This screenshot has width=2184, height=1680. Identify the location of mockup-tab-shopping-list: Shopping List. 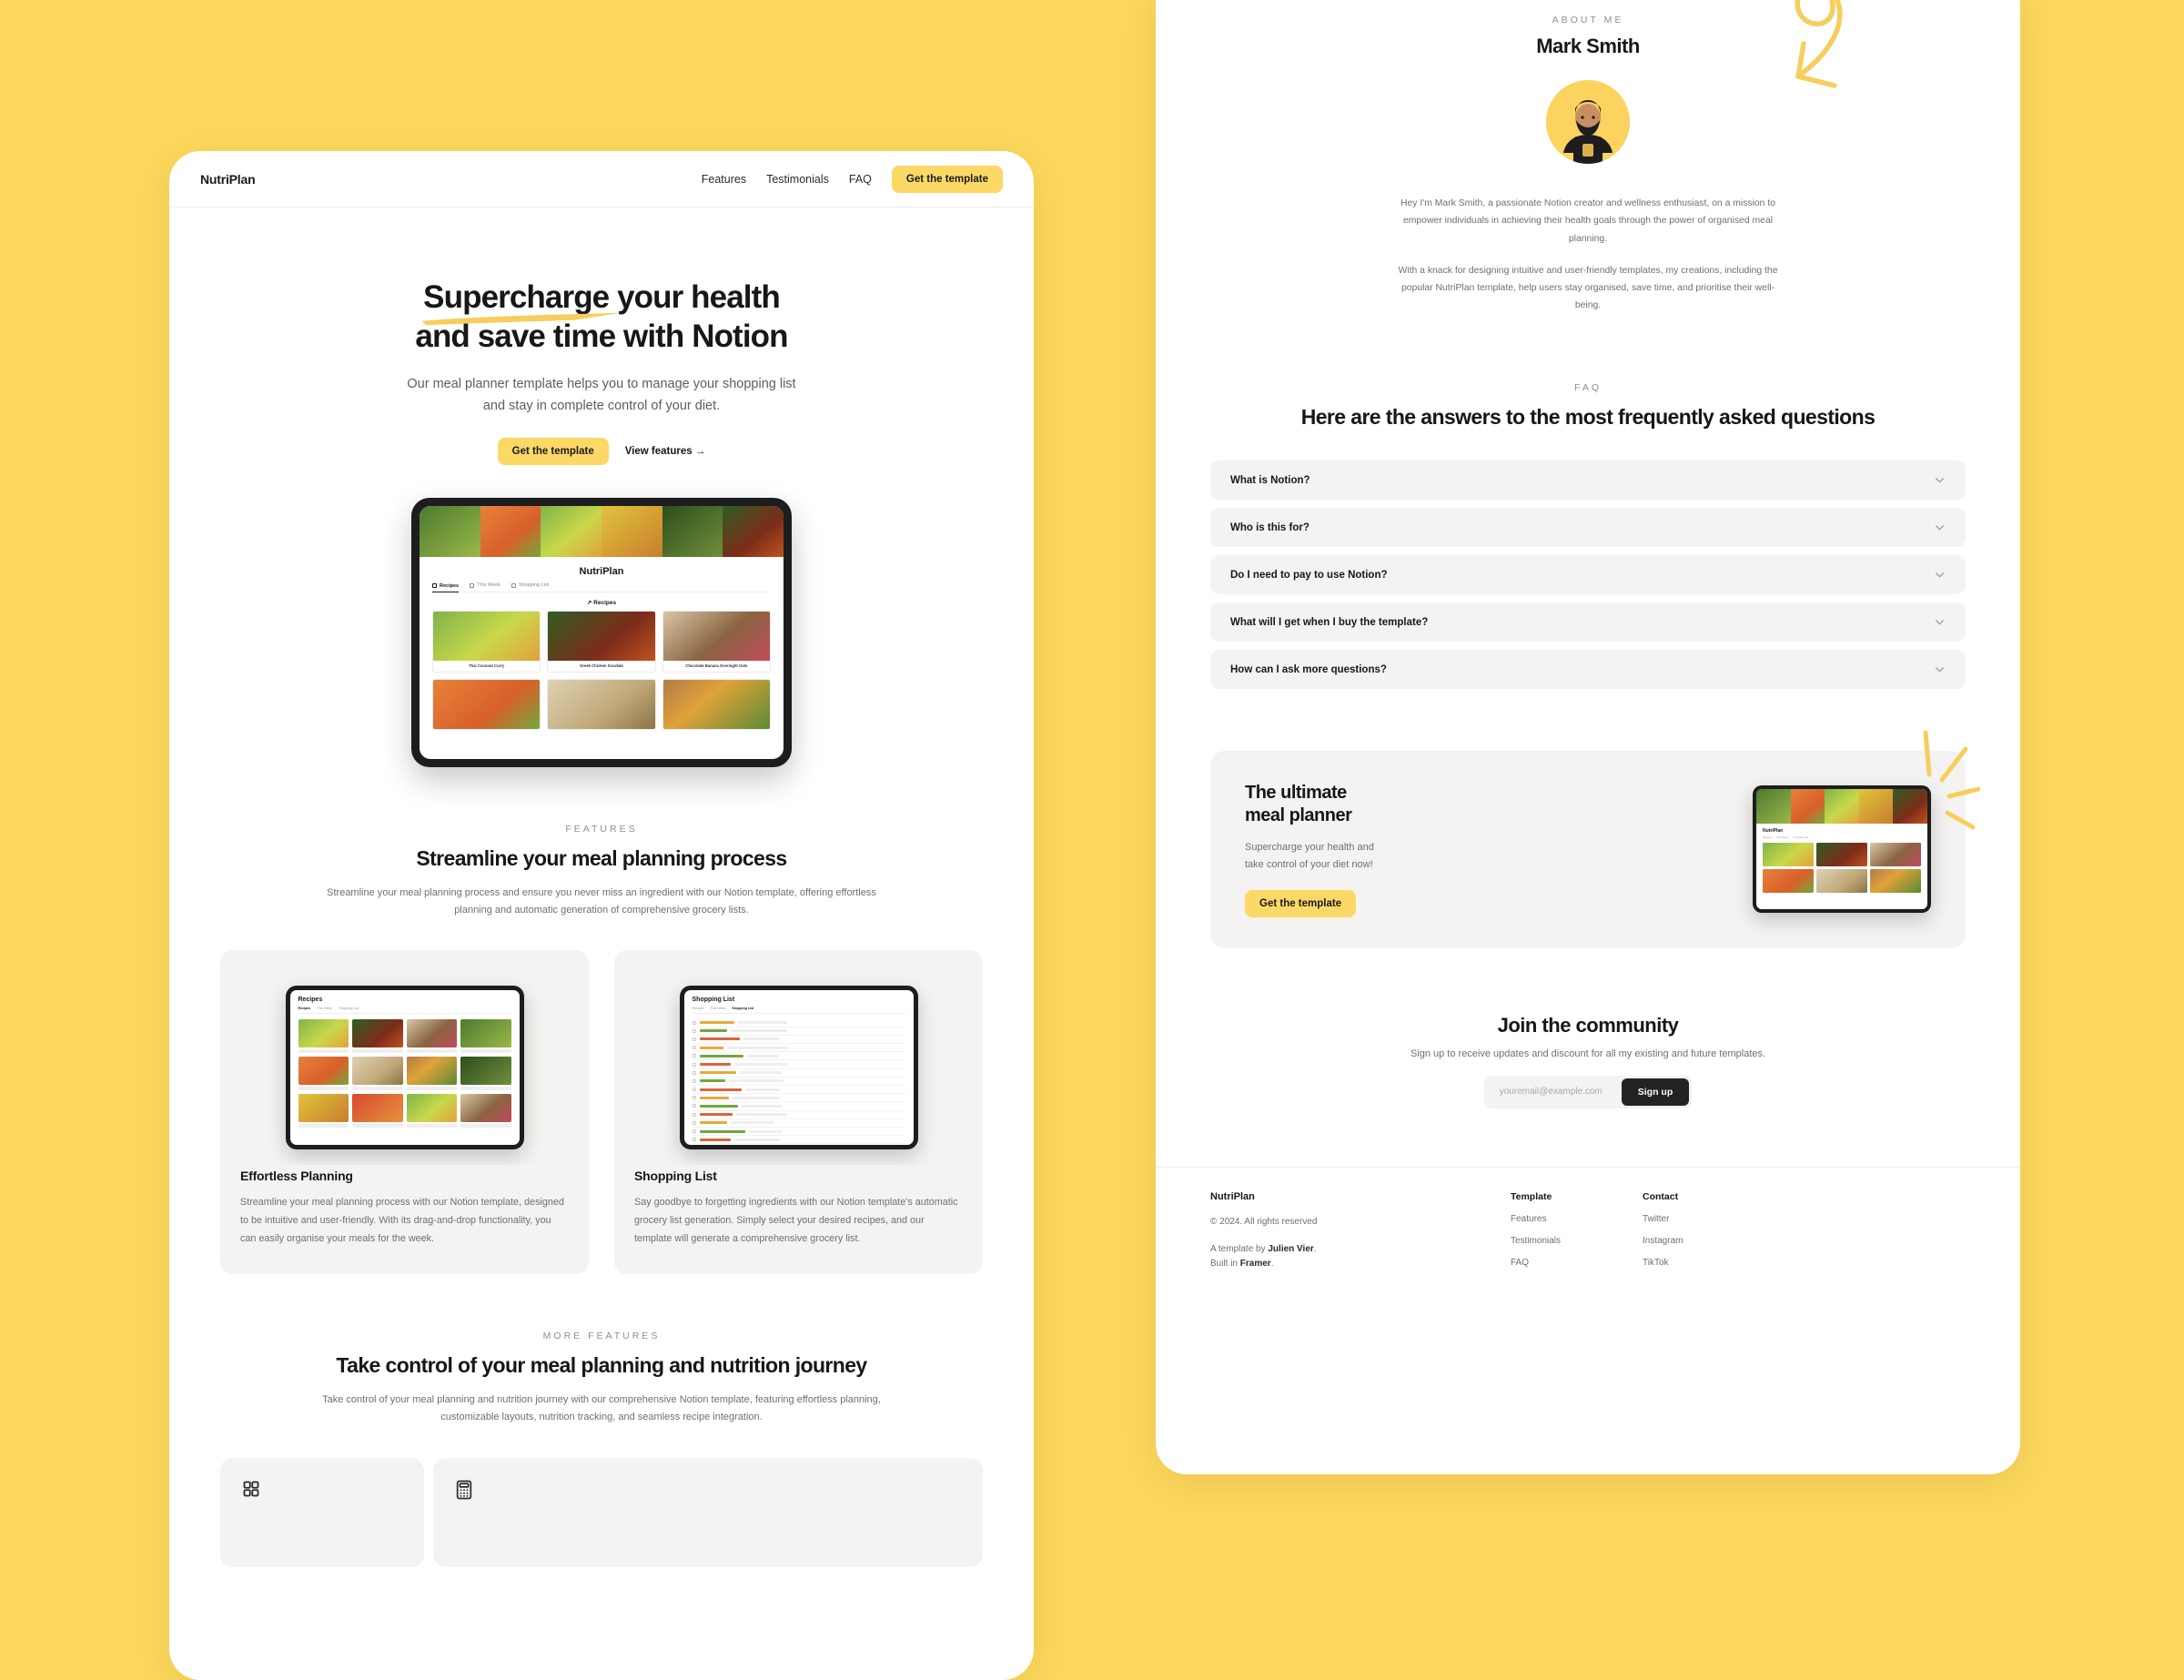
(530, 585).